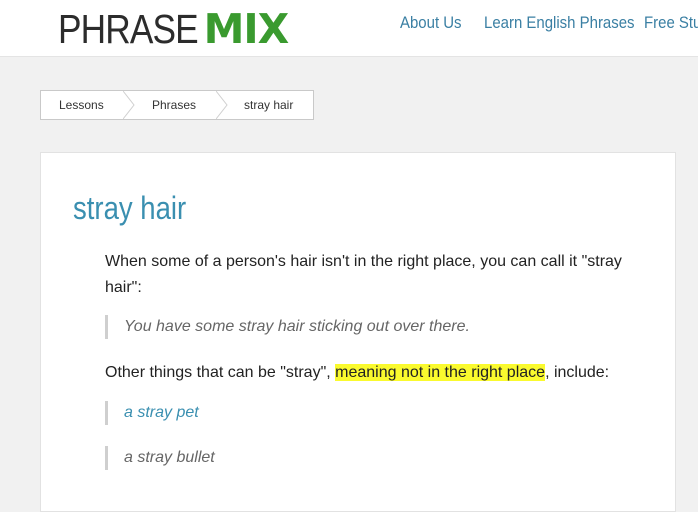 Image resolution: width=698 pixels, height=512 pixels. What do you see at coordinates (246, 29) in the screenshot?
I see `logo-mix-text: MIX` at bounding box center [246, 29].